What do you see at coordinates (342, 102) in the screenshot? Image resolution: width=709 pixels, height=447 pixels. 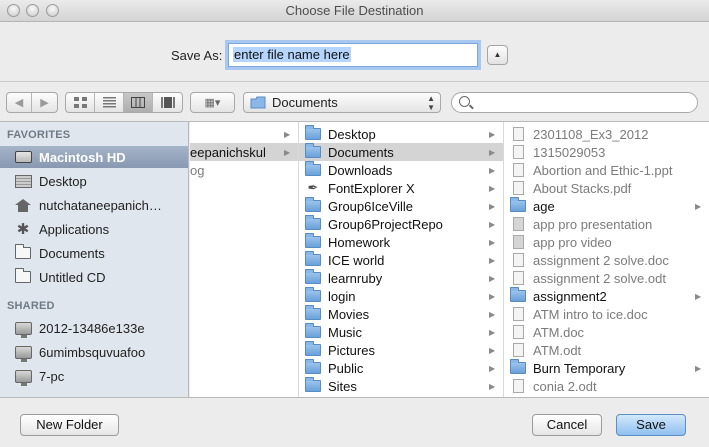 I see `location-popup: Documents ▲ ▼` at bounding box center [342, 102].